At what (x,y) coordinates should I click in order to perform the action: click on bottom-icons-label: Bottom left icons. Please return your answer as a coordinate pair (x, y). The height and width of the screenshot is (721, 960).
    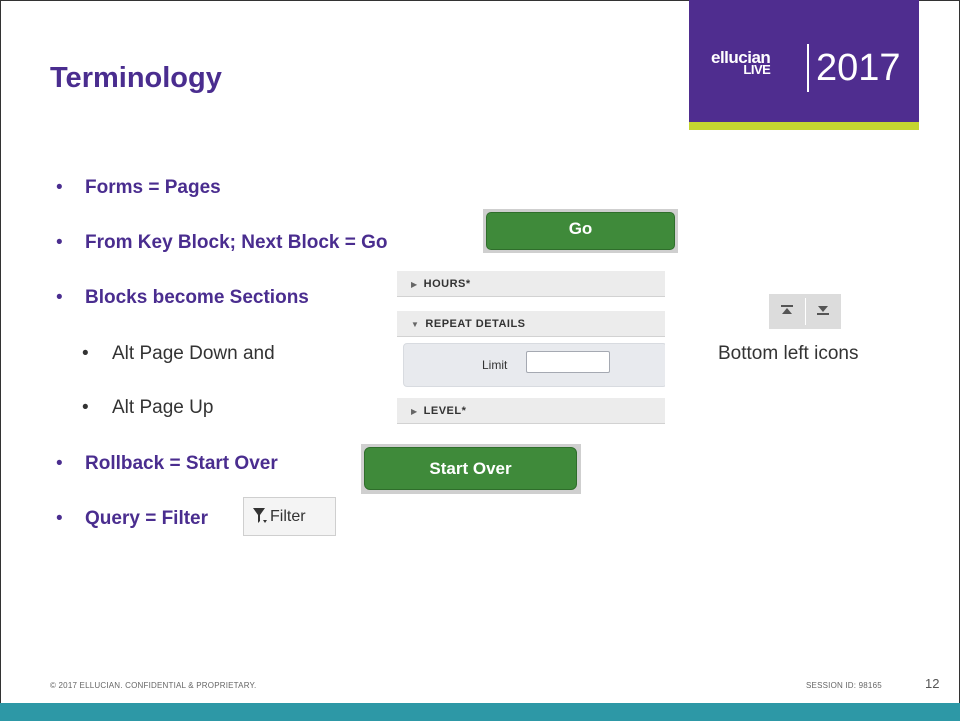
    Looking at the image, I should click on (788, 353).